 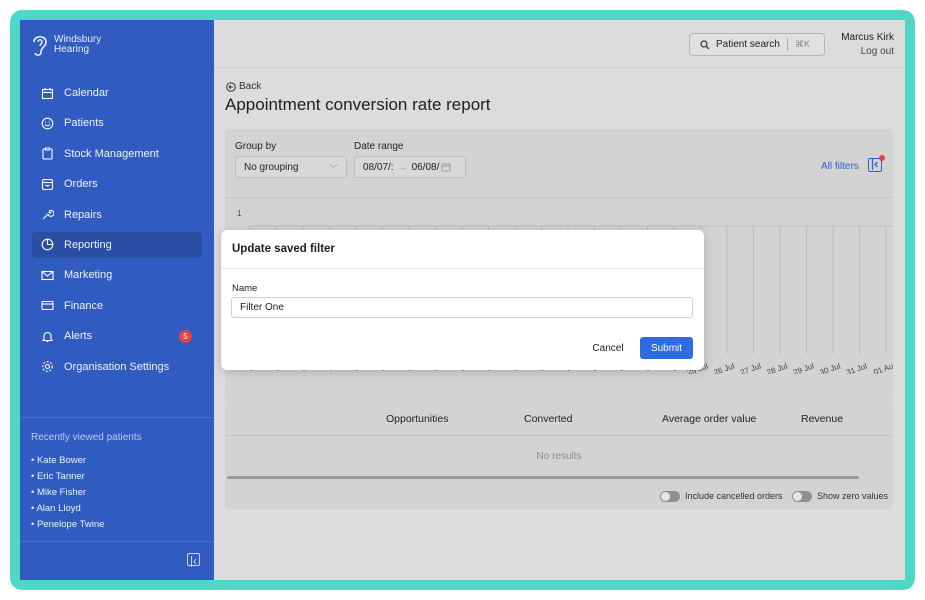 I want to click on back-link: Back, so click(x=243, y=86).